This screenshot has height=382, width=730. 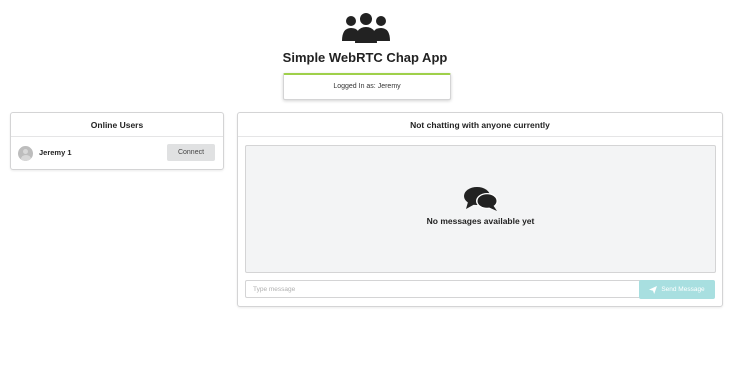 I want to click on send-message-button: Send Message, so click(x=677, y=289).